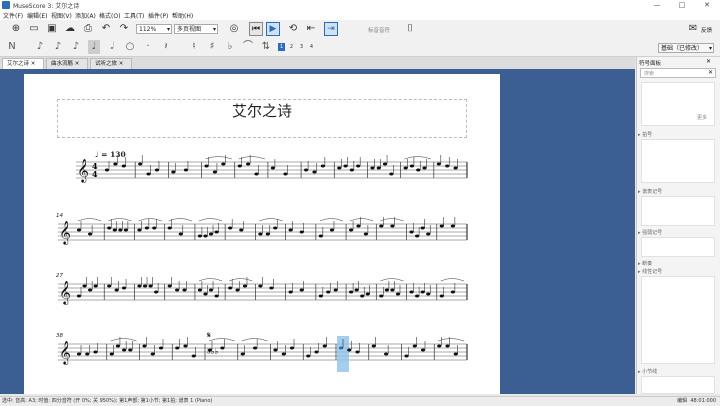 This screenshot has height=406, width=720. What do you see at coordinates (248, 47) in the screenshot?
I see `tie-icon: ⌒` at bounding box center [248, 47].